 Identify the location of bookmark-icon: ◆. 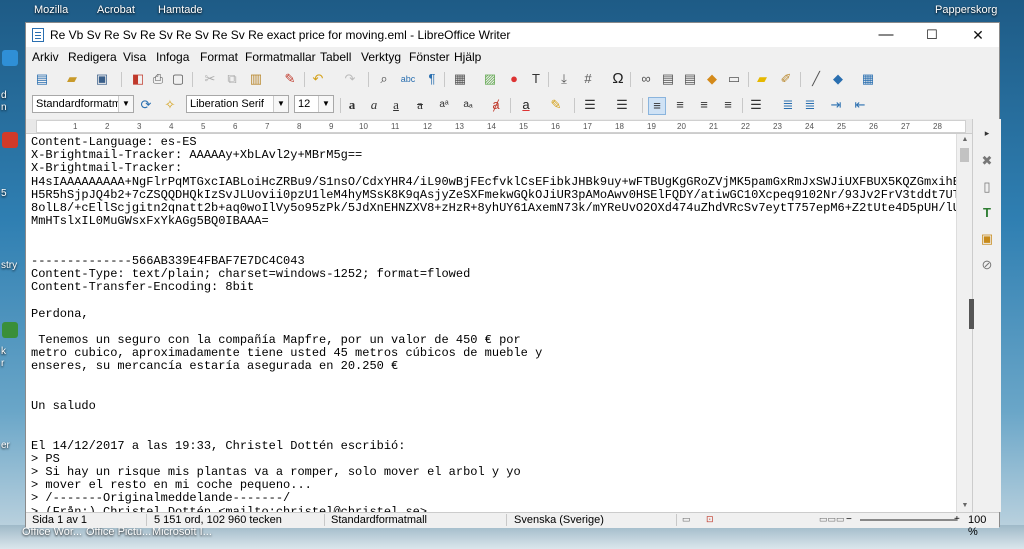
(712, 79).